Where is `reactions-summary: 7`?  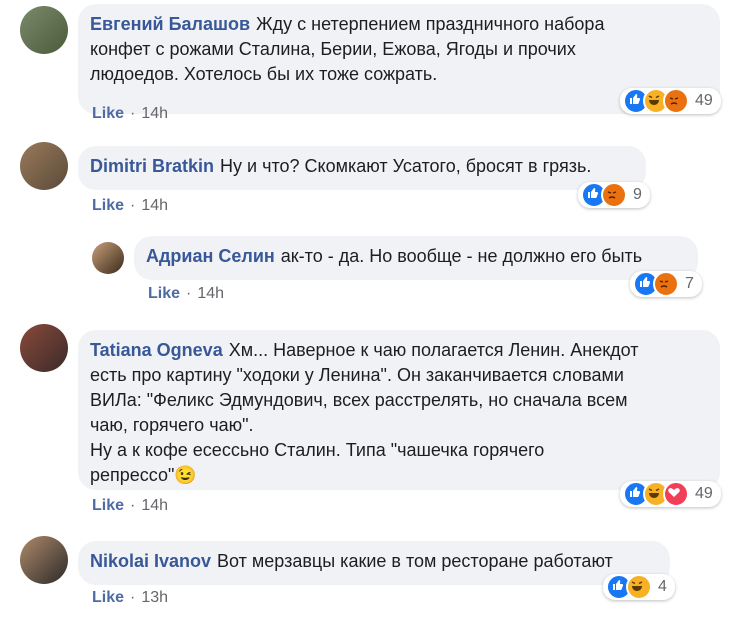 reactions-summary: 7 is located at coordinates (666, 284).